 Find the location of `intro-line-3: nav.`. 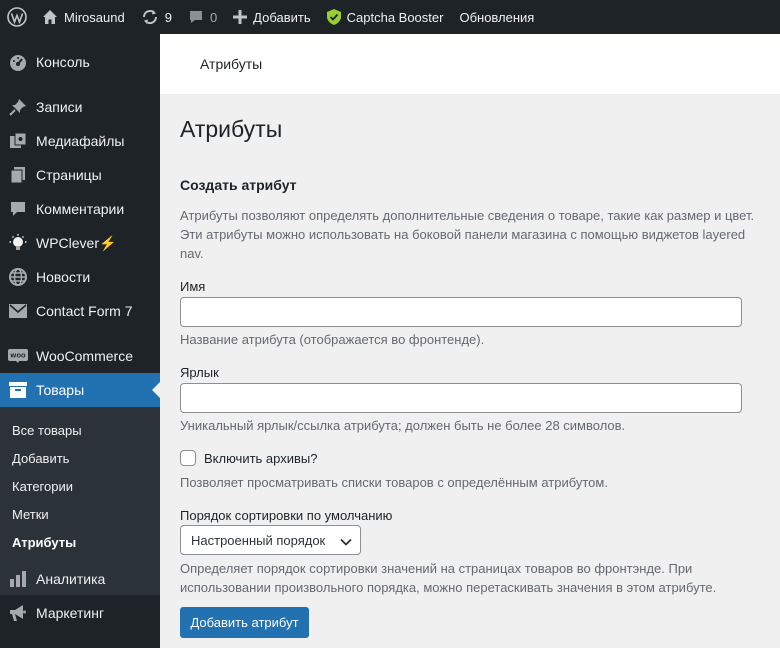

intro-line-3: nav. is located at coordinates (192, 253).